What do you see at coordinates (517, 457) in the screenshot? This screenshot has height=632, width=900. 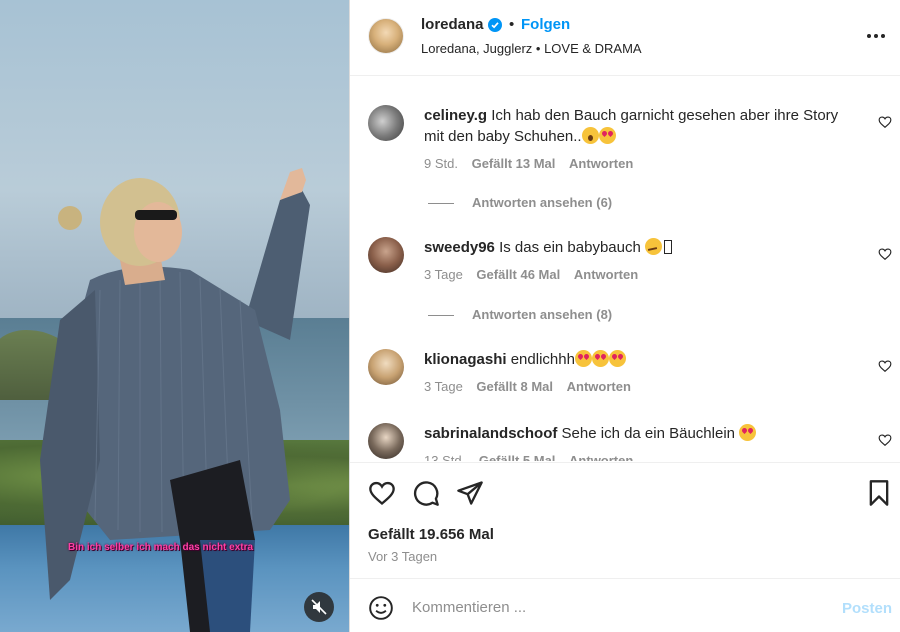 I see `comment-likes: Gefällt 5 Mal` at bounding box center [517, 457].